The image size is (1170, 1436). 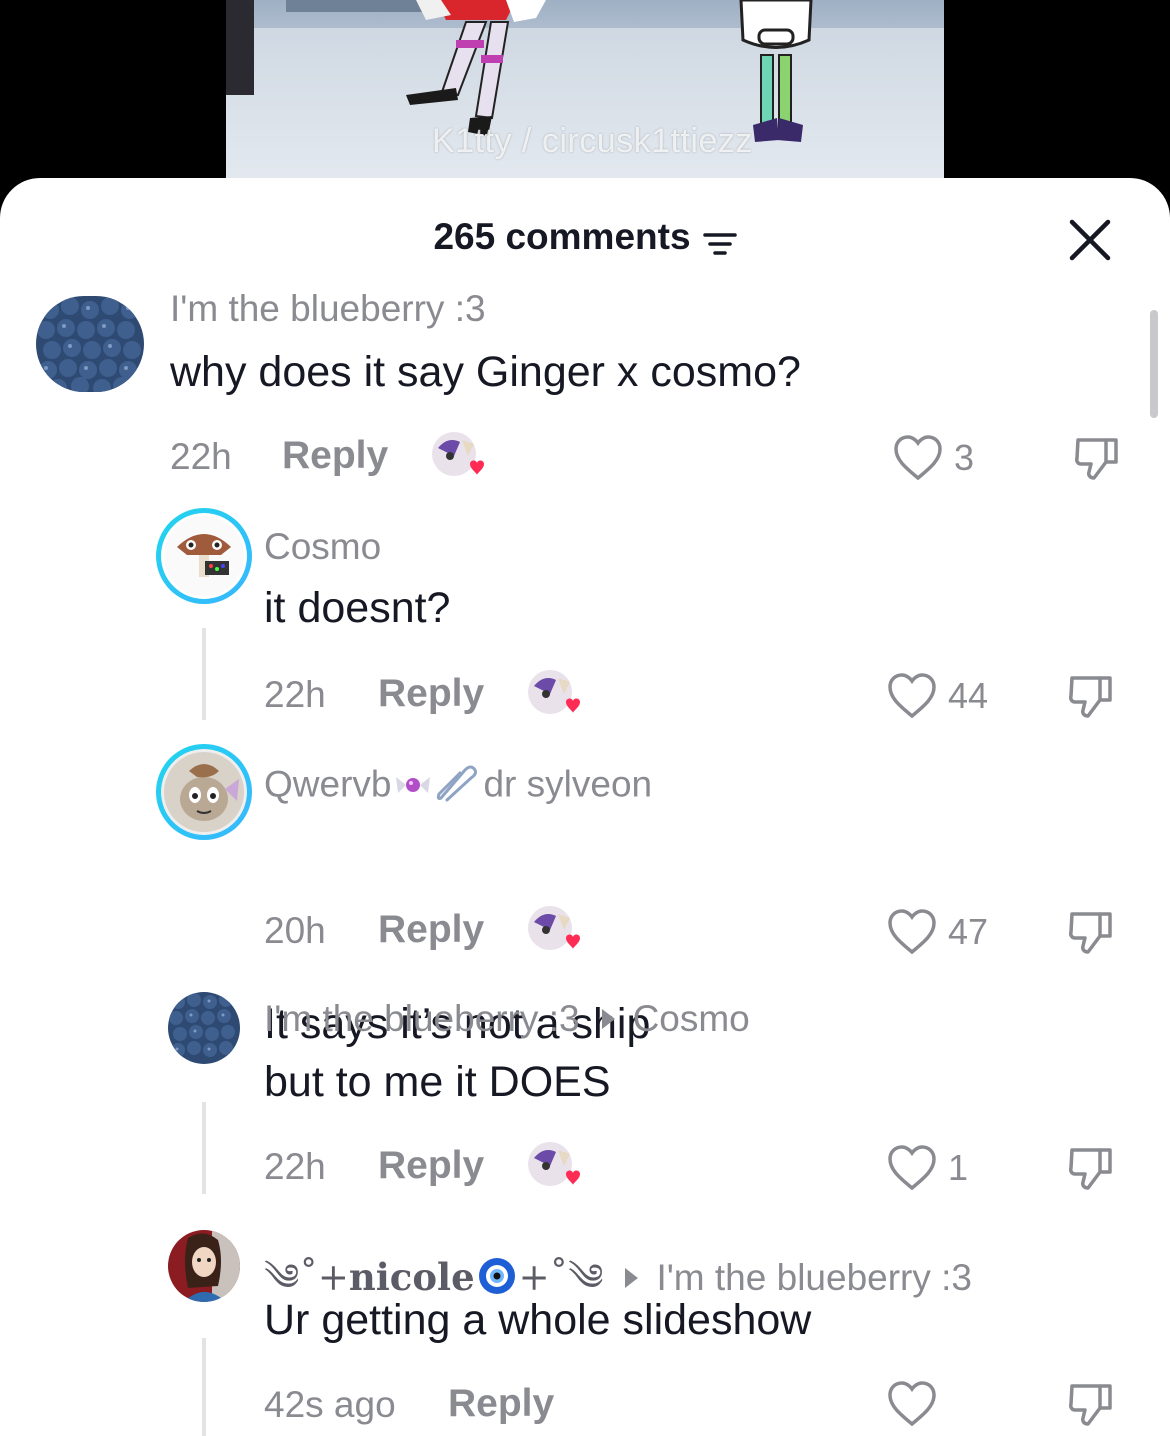 What do you see at coordinates (501, 1404) in the screenshot?
I see `reply-button: Reply` at bounding box center [501, 1404].